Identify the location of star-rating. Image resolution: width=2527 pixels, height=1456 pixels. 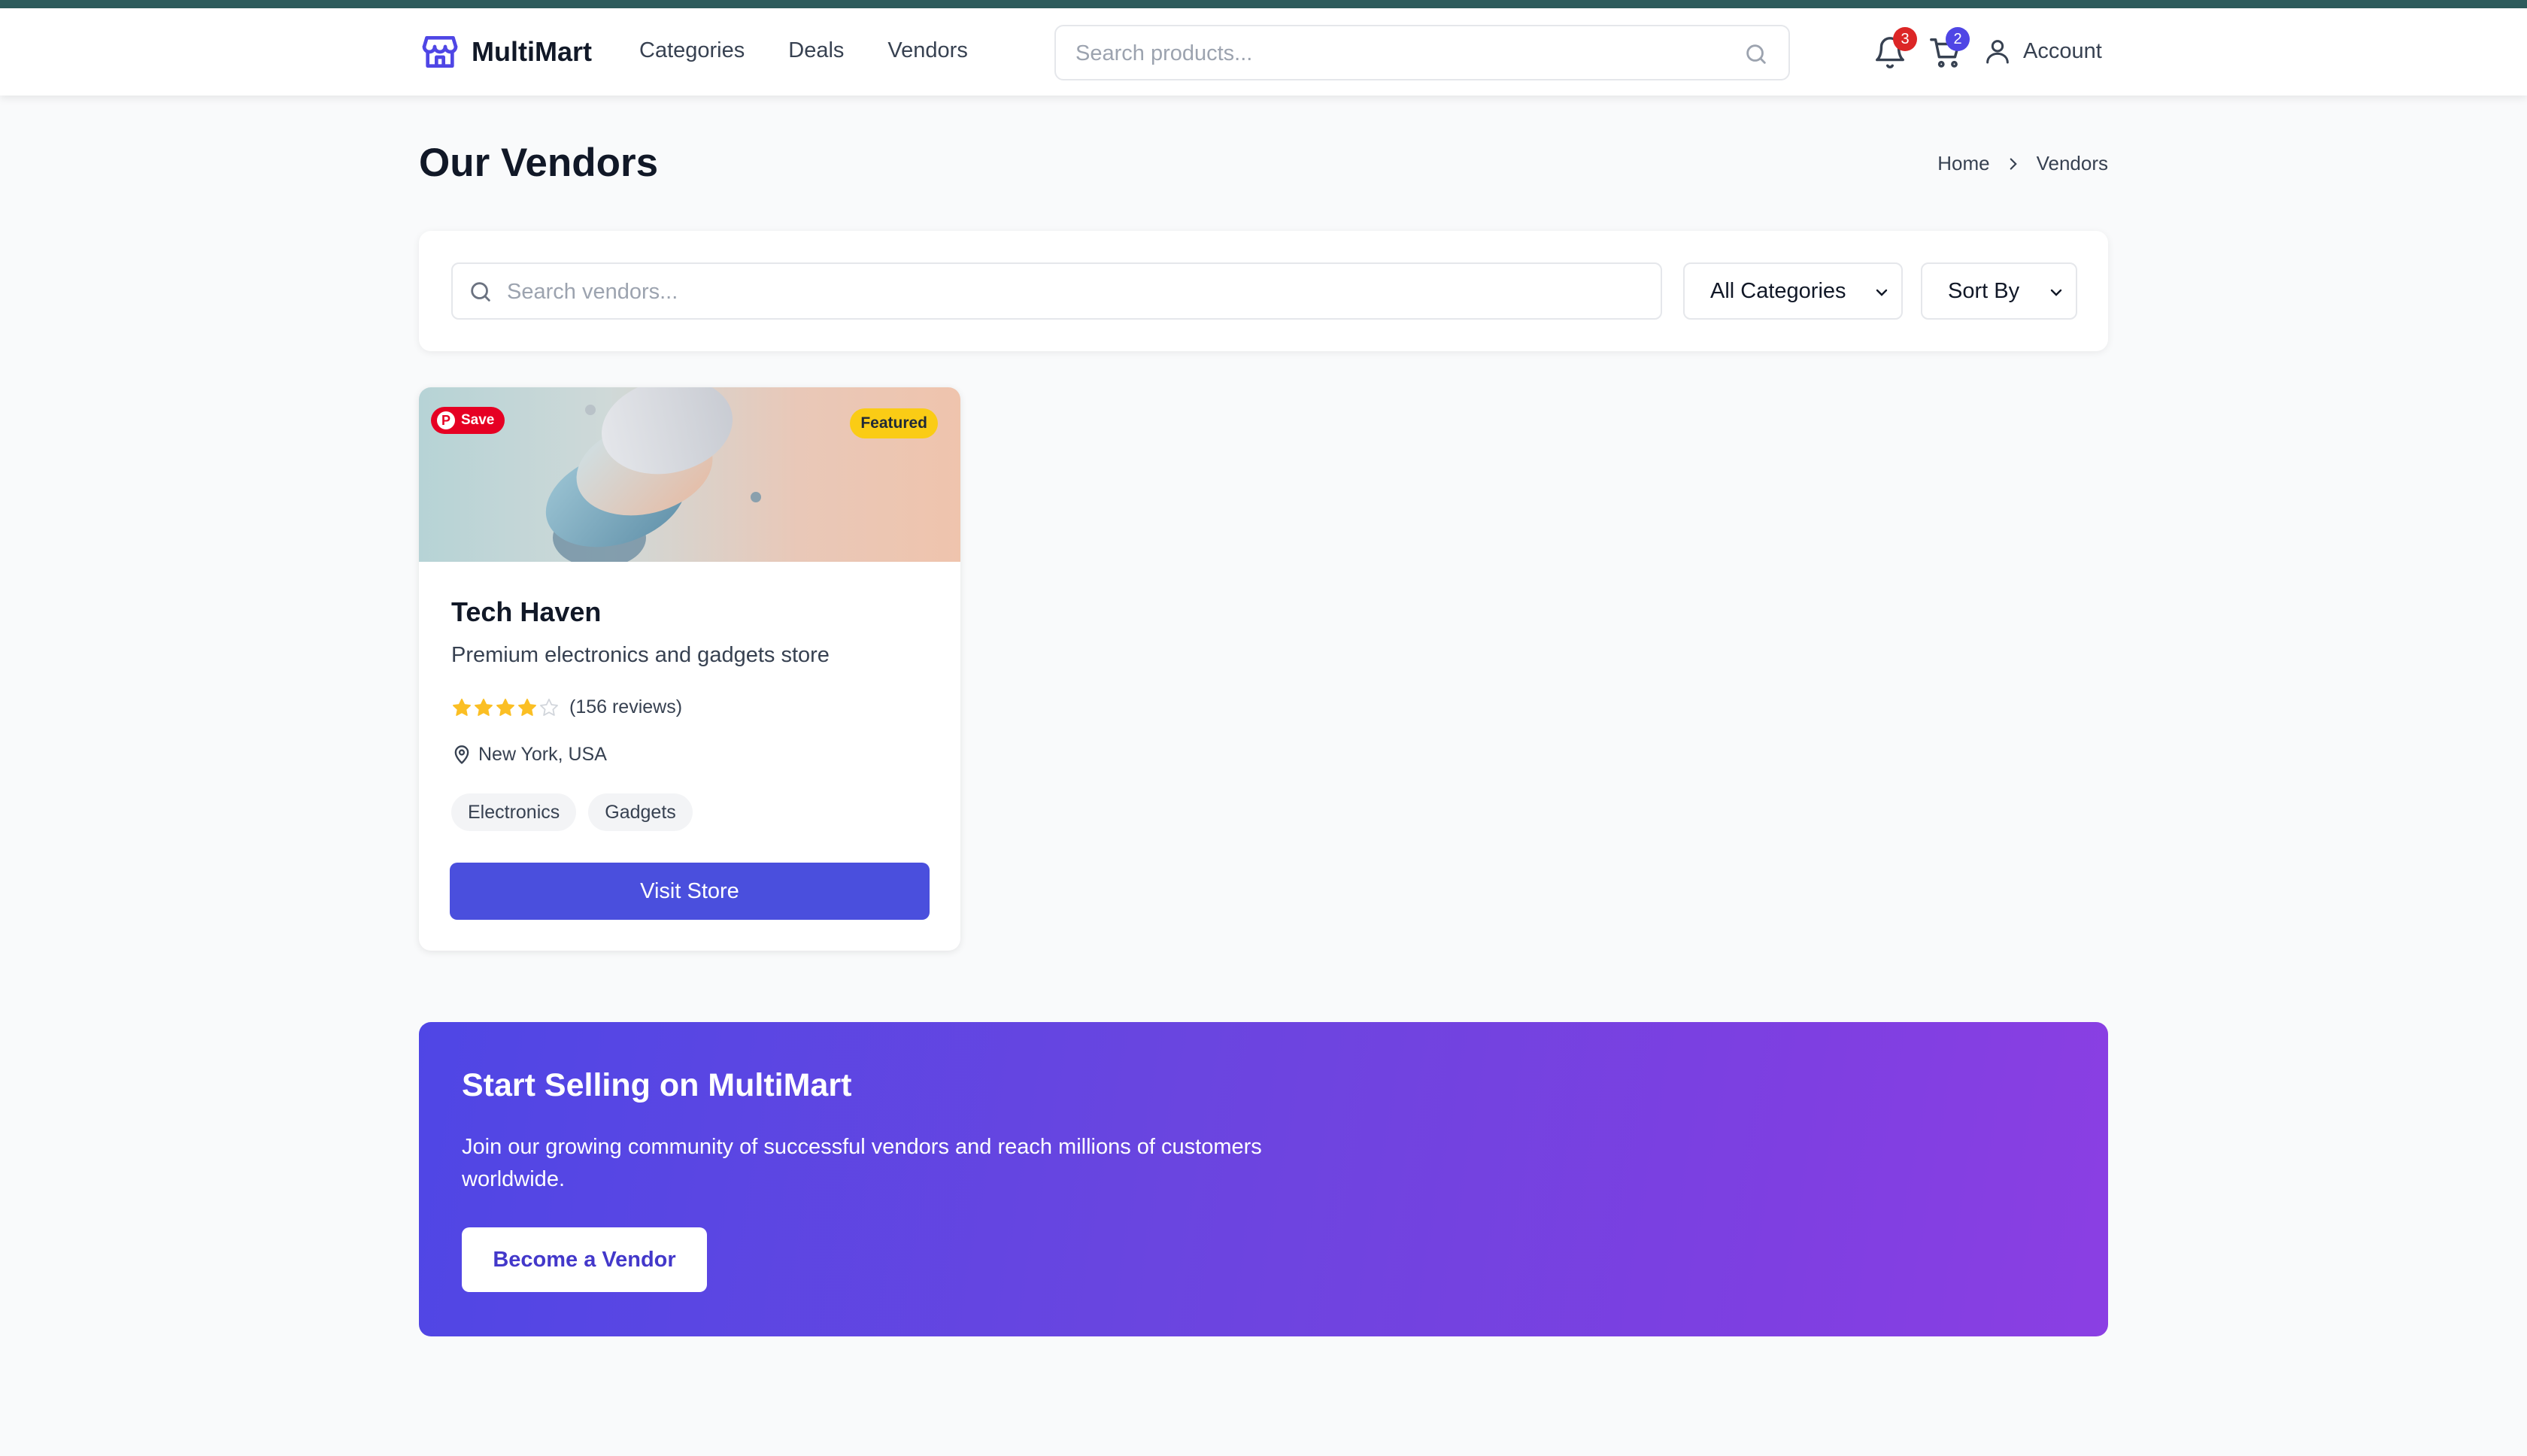
(505, 707).